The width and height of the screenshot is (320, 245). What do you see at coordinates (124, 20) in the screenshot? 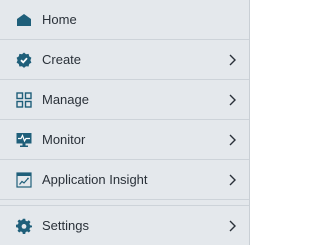
I see `menu-item-home: Home` at bounding box center [124, 20].